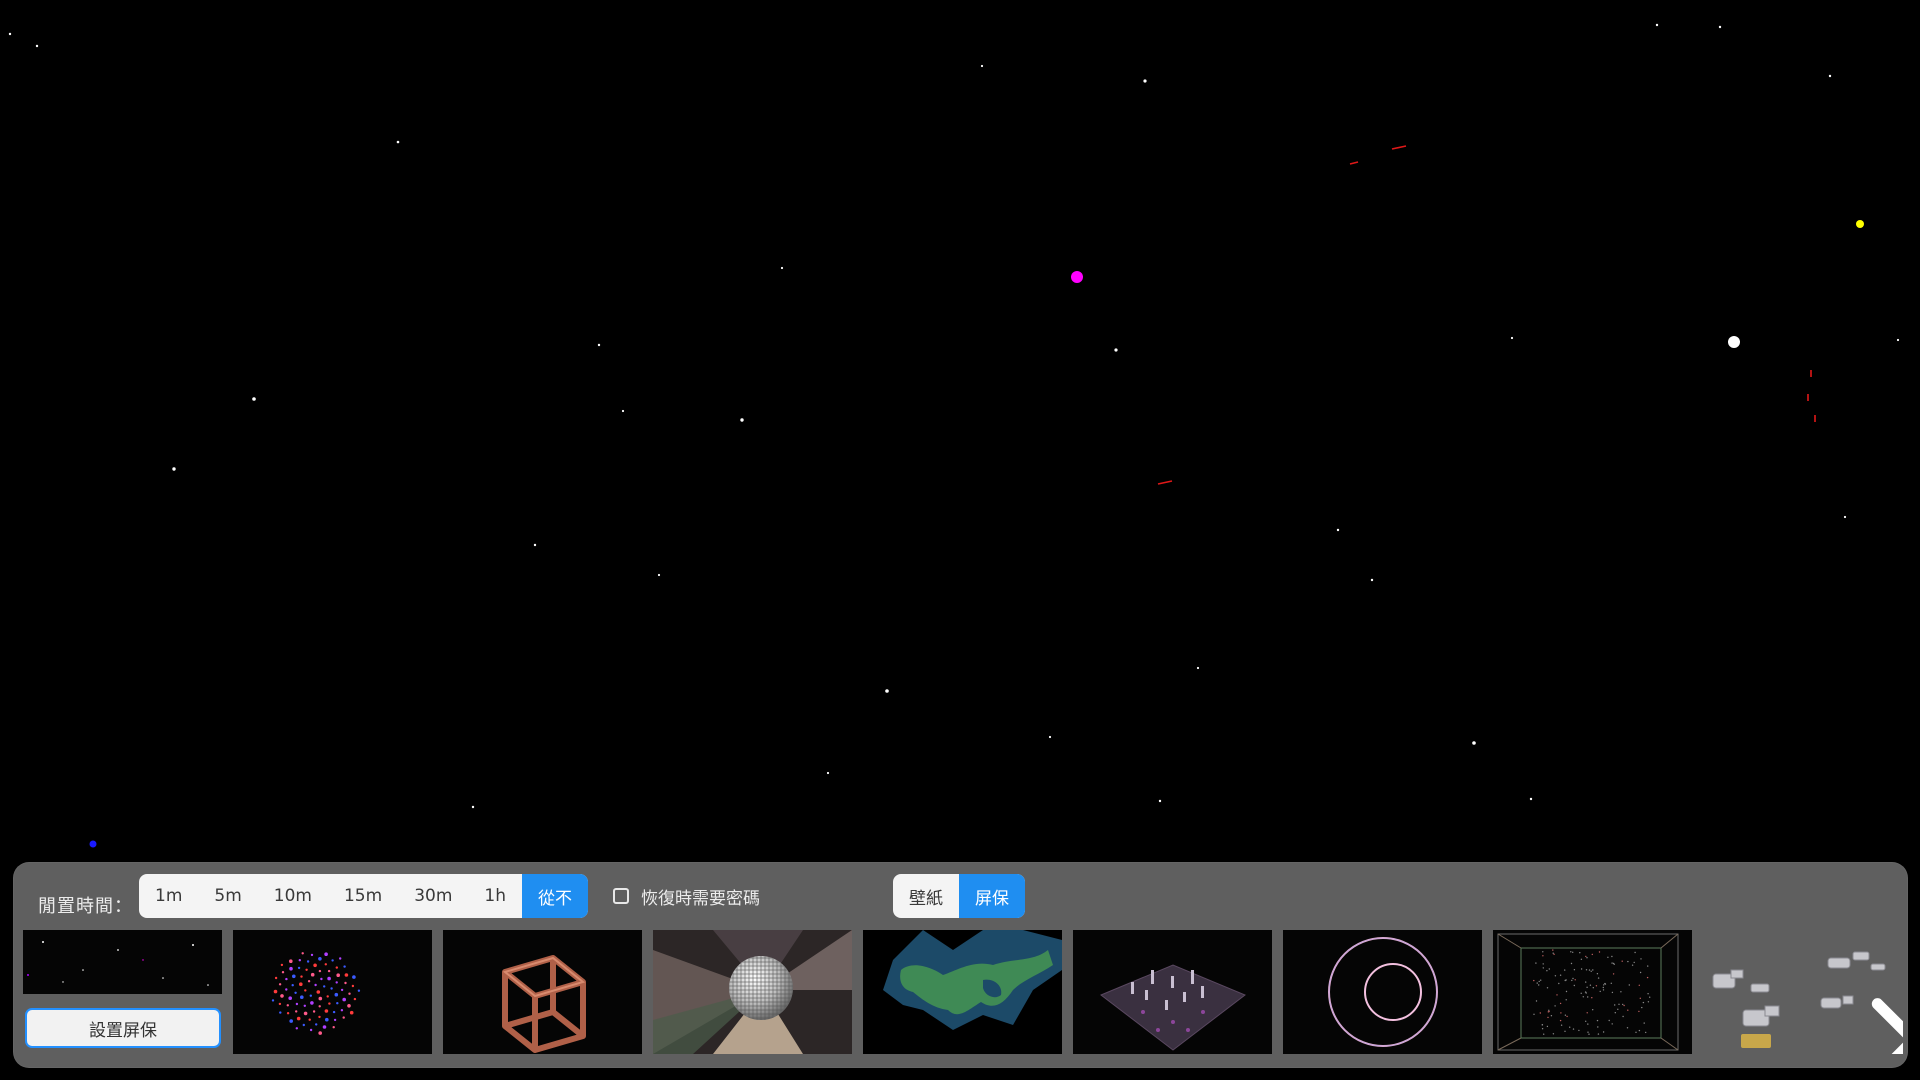 The image size is (1920, 1080). What do you see at coordinates (621, 896) in the screenshot?
I see `require-password-checkbox` at bounding box center [621, 896].